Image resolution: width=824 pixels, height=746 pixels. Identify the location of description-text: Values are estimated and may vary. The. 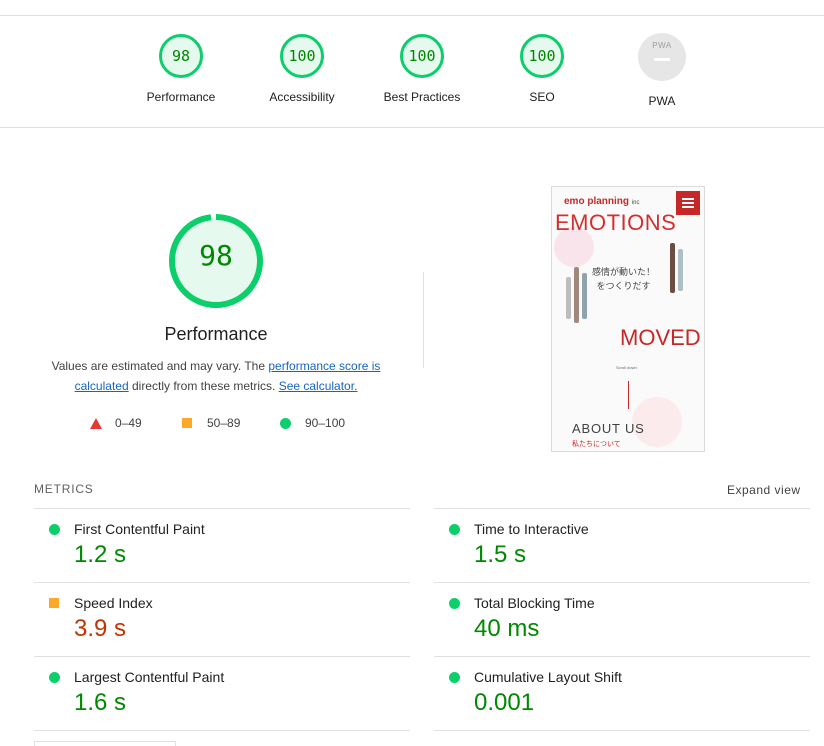
(160, 366).